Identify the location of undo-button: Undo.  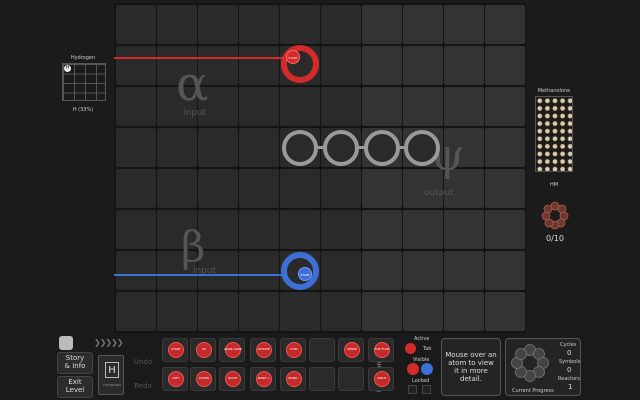
(143, 362).